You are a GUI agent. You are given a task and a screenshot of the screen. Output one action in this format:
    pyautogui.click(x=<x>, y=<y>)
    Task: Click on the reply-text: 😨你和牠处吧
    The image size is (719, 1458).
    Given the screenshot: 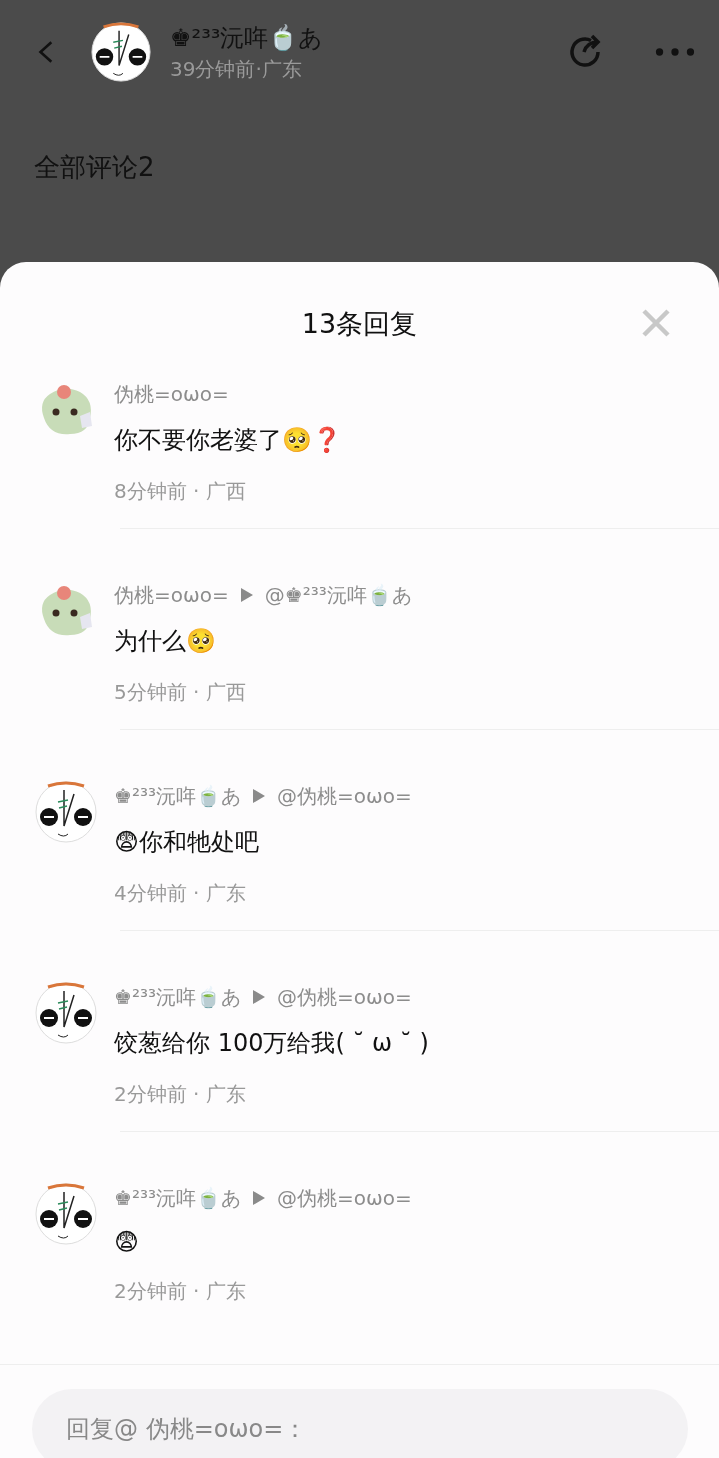 What is the action you would take?
    pyautogui.click(x=187, y=842)
    